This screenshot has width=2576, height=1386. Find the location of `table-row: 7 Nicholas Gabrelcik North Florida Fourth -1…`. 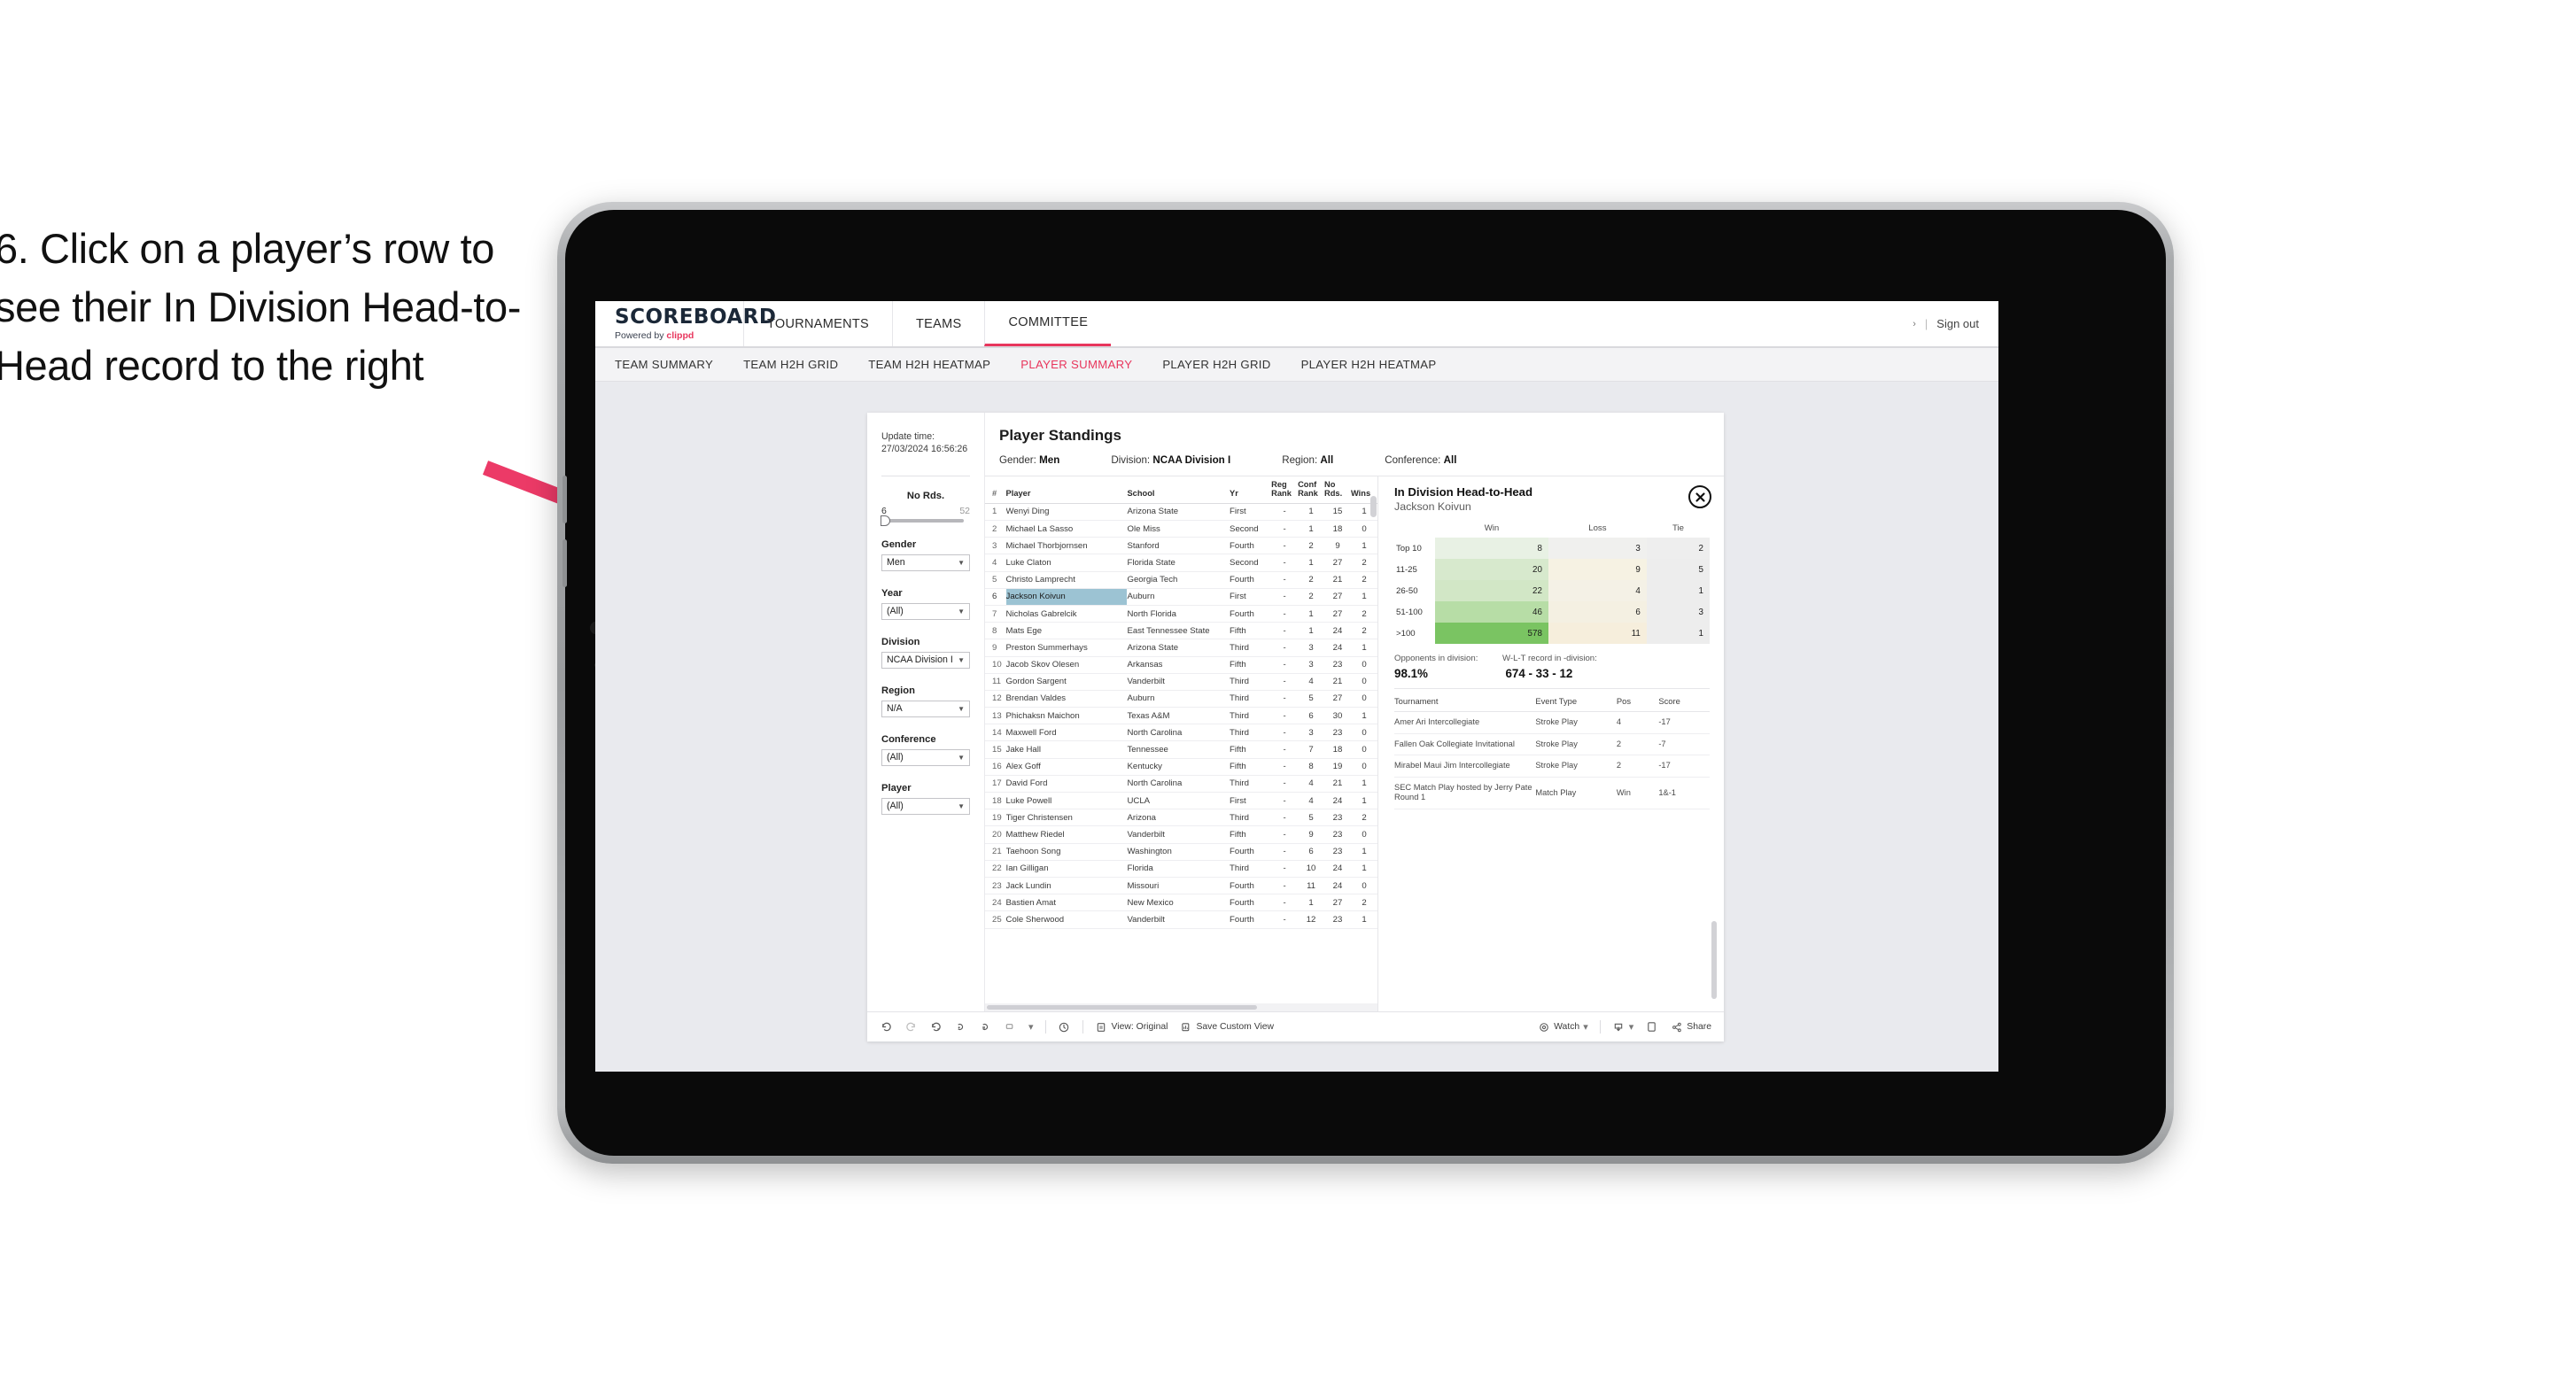

table-row: 7 Nicholas Gabrelcik North Florida Fourth -1… is located at coordinates (1181, 614).